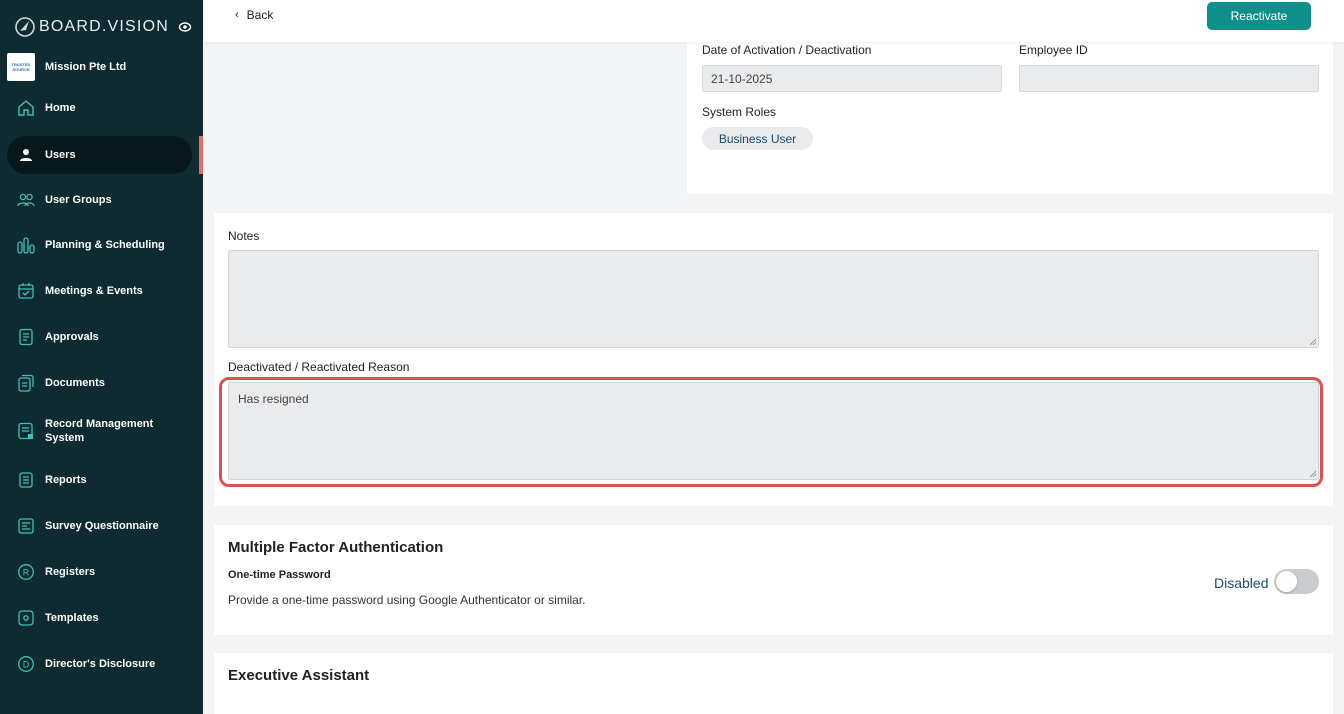 The height and width of the screenshot is (714, 1344). I want to click on svg-text: R, so click(26, 573).